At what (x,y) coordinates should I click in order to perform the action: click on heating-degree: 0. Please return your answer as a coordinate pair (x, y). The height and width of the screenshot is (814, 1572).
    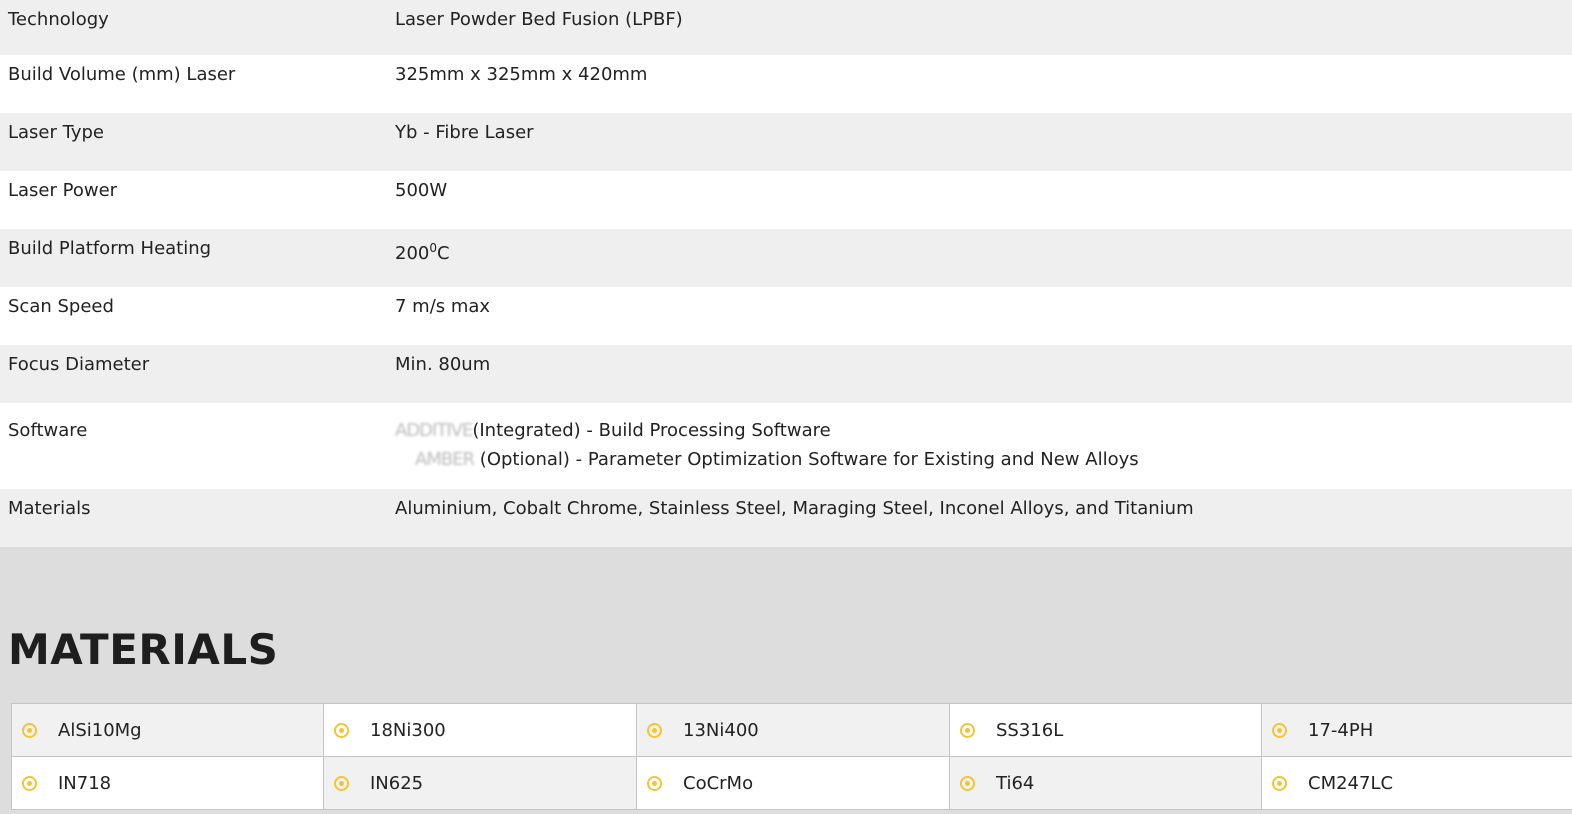
    Looking at the image, I should click on (433, 248).